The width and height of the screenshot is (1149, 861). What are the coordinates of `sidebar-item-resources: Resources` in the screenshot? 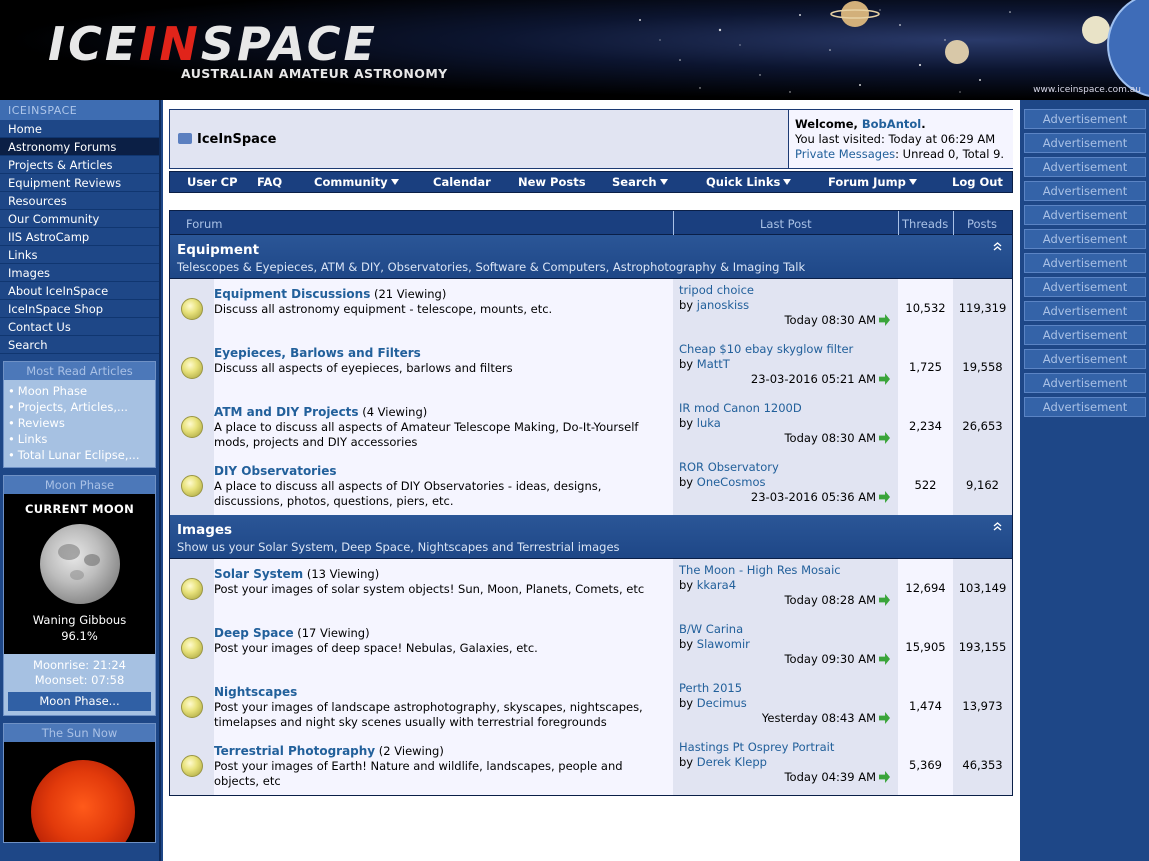 It's located at (79, 201).